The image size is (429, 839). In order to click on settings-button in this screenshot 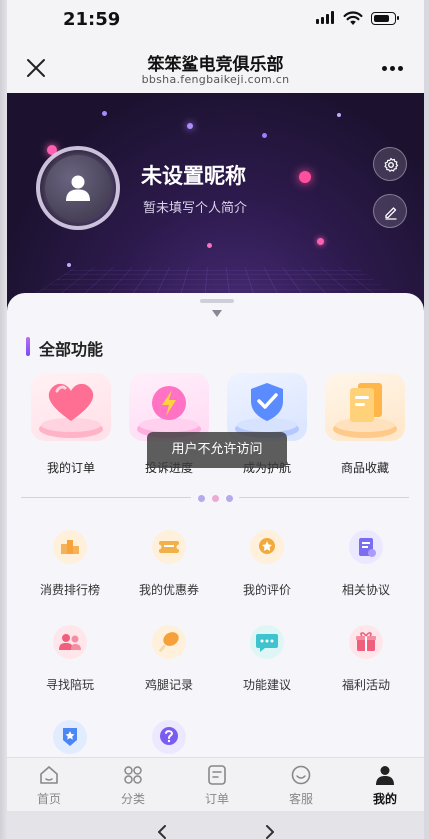, I will do `click(390, 164)`.